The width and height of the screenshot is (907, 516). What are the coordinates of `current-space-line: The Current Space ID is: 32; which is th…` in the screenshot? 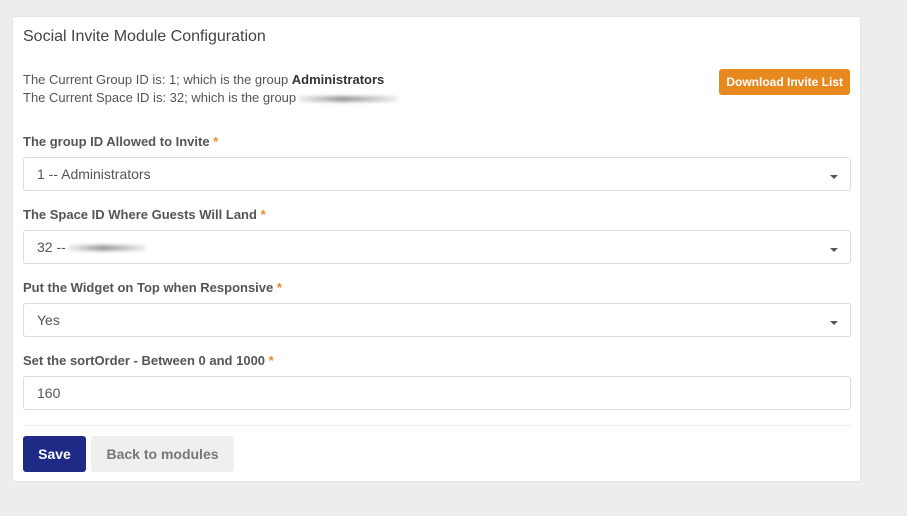 It's located at (211, 98).